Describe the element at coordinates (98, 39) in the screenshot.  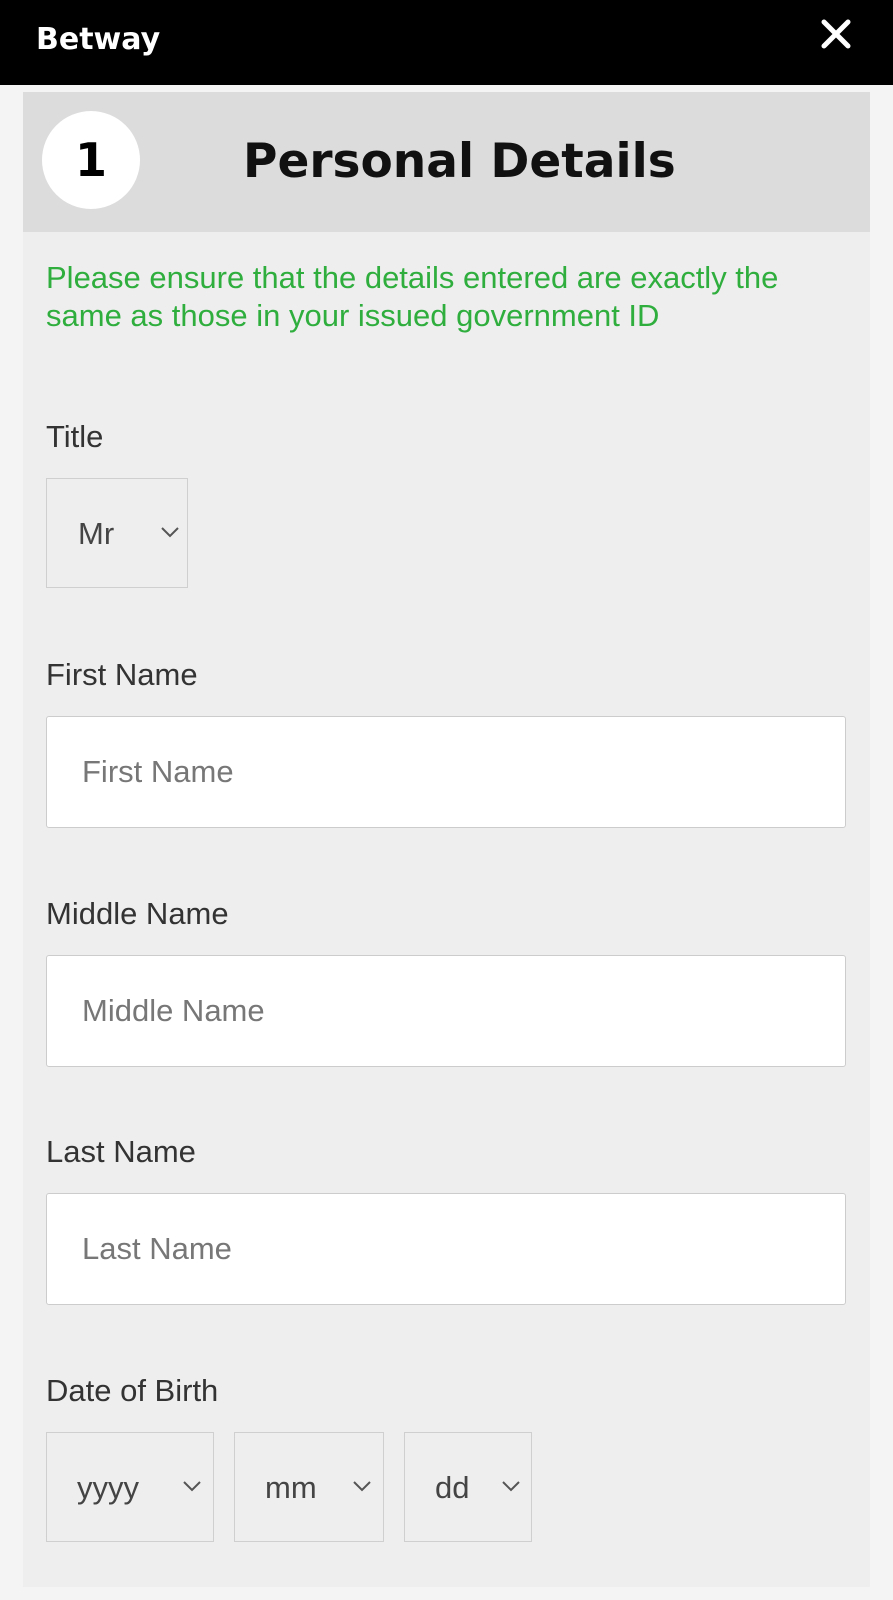
I see `brand-logo: Betway` at that location.